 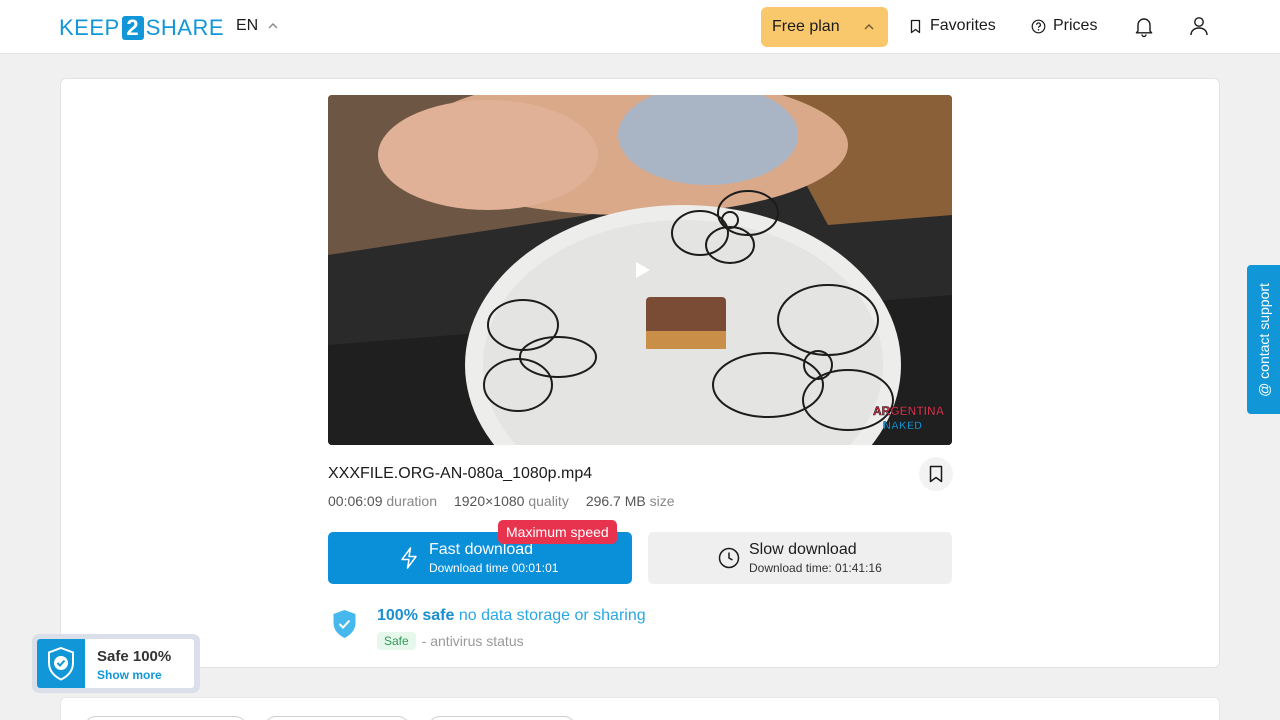 What do you see at coordinates (472, 641) in the screenshot?
I see `antivirus-status-label: - antivirus status` at bounding box center [472, 641].